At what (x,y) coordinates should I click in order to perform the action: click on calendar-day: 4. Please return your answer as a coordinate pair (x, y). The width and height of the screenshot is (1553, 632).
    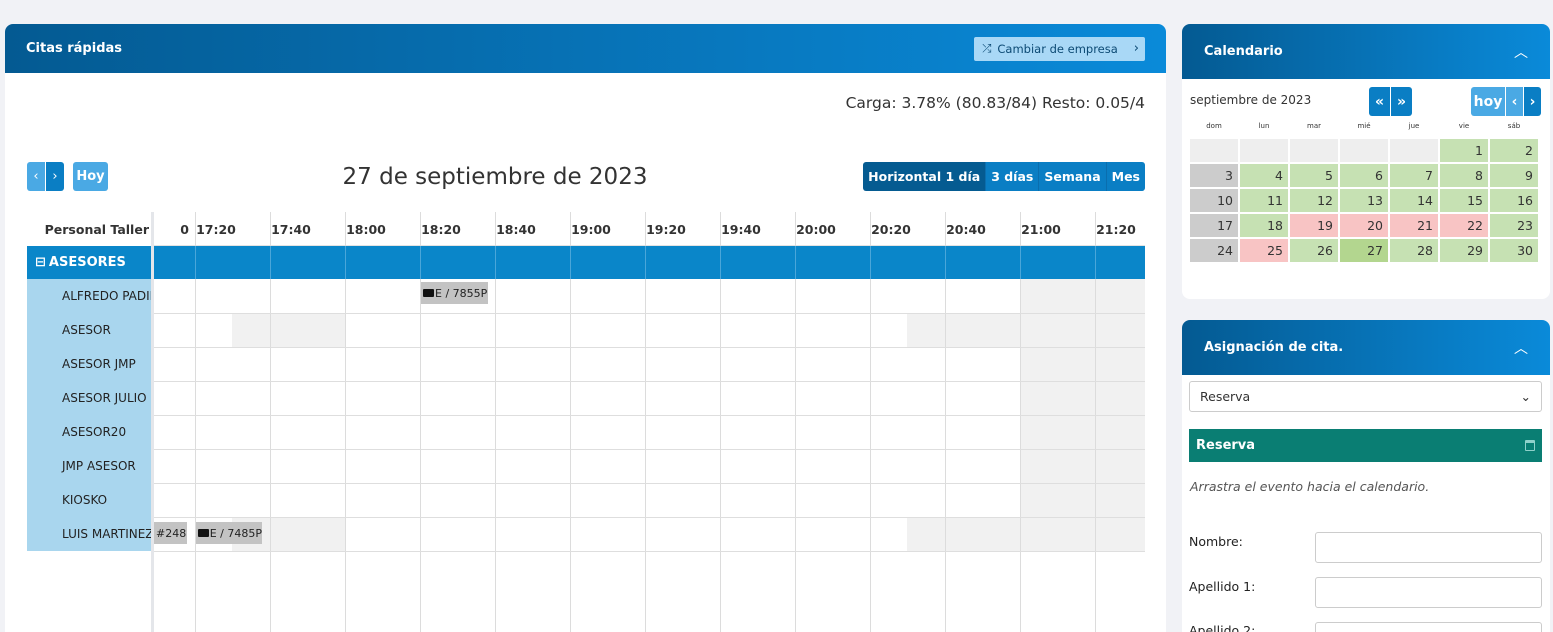
    Looking at the image, I should click on (1264, 175).